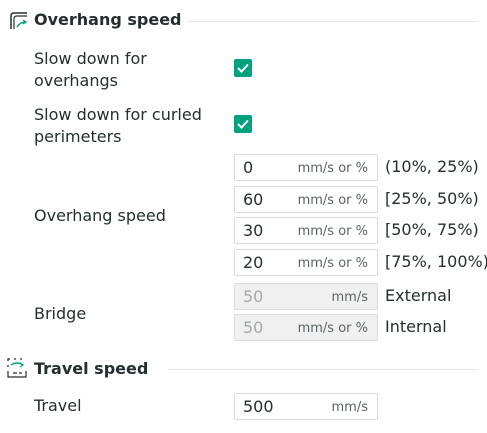 The width and height of the screenshot is (487, 433). I want to click on travel-speed-input: 500 mm/s, so click(306, 406).